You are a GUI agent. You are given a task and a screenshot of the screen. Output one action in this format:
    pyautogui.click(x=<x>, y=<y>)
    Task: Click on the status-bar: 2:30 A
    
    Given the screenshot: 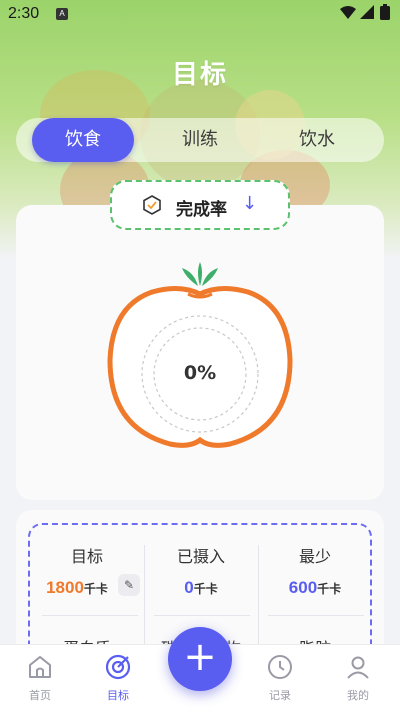 What is the action you would take?
    pyautogui.click(x=200, y=14)
    